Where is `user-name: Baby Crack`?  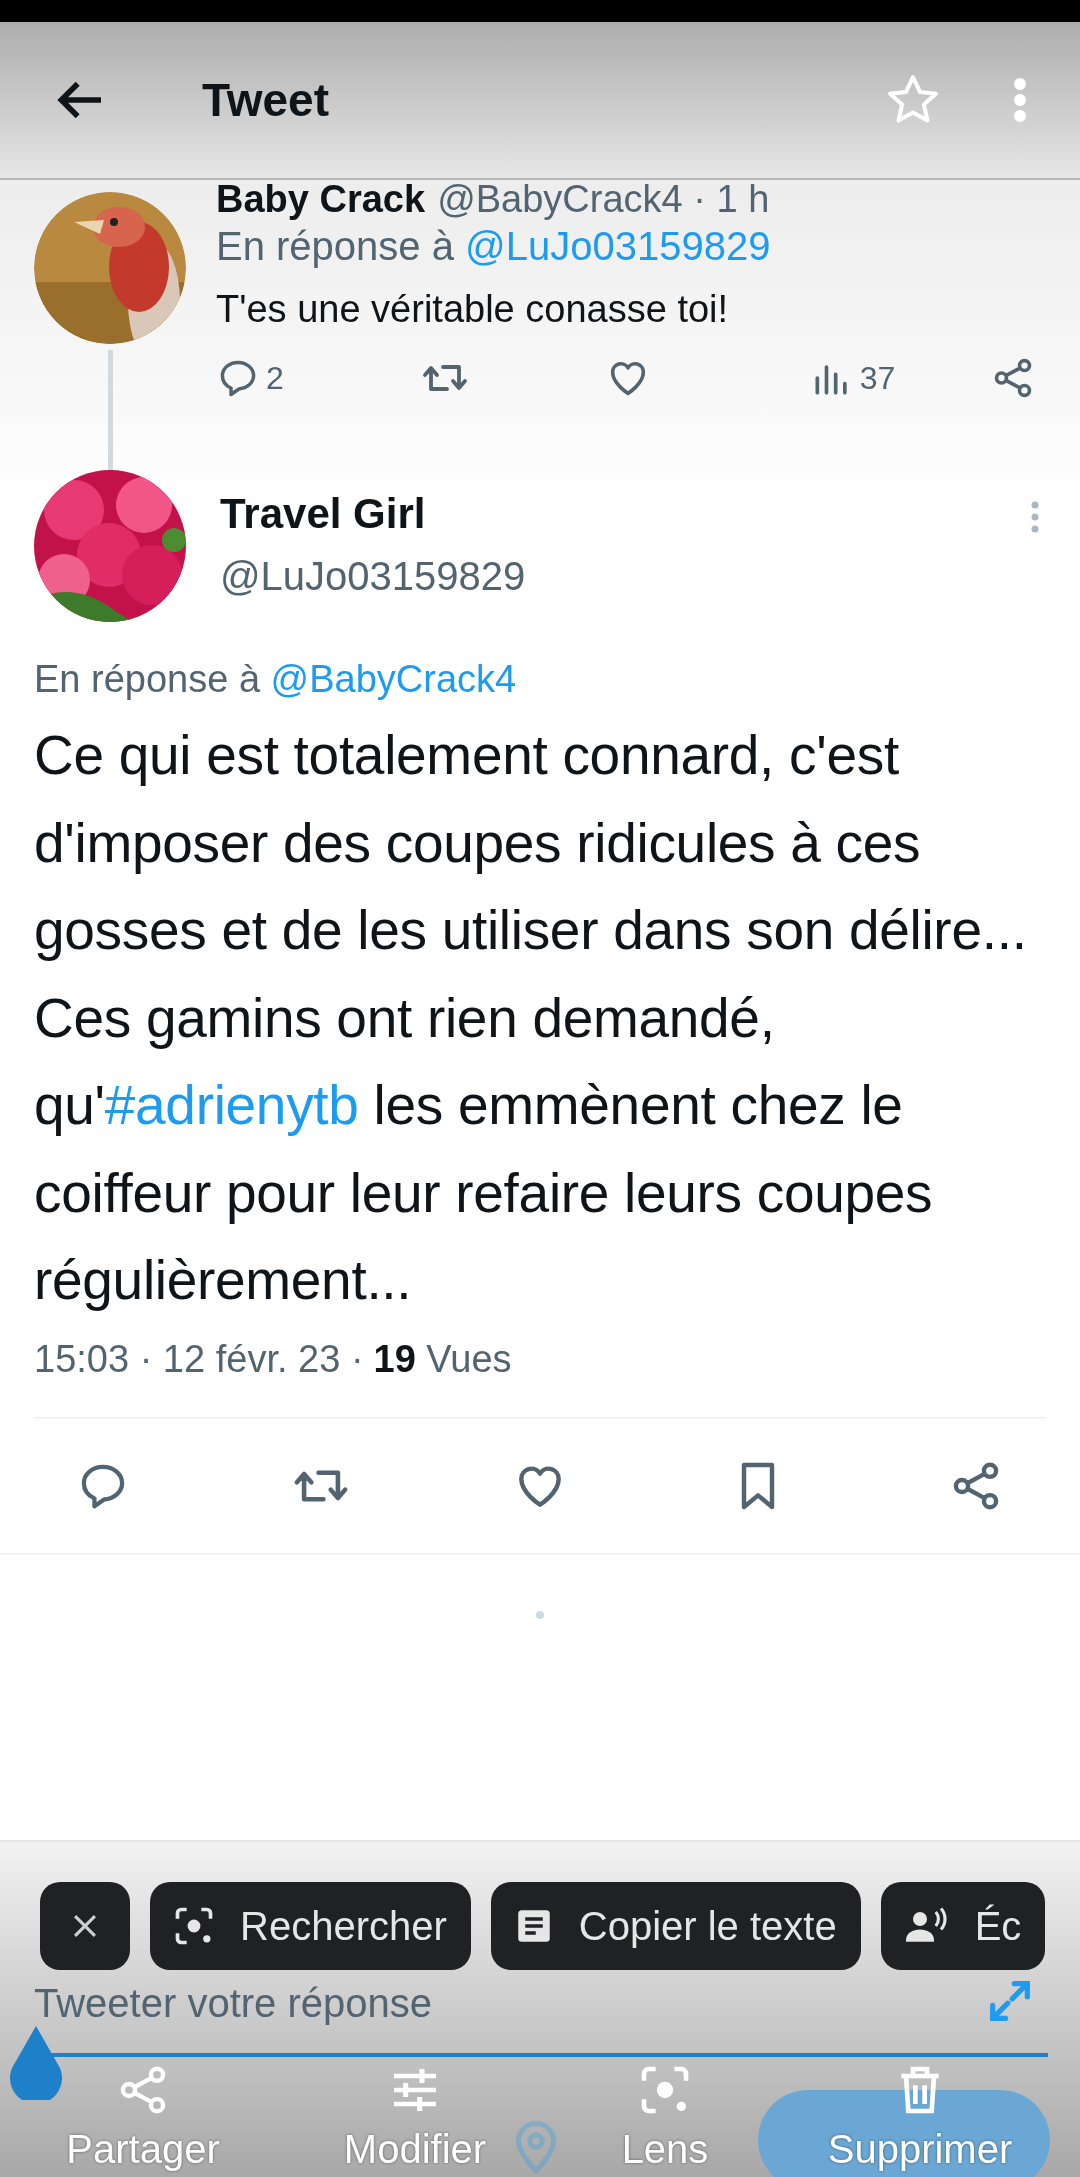
user-name: Baby Crack is located at coordinates (321, 199).